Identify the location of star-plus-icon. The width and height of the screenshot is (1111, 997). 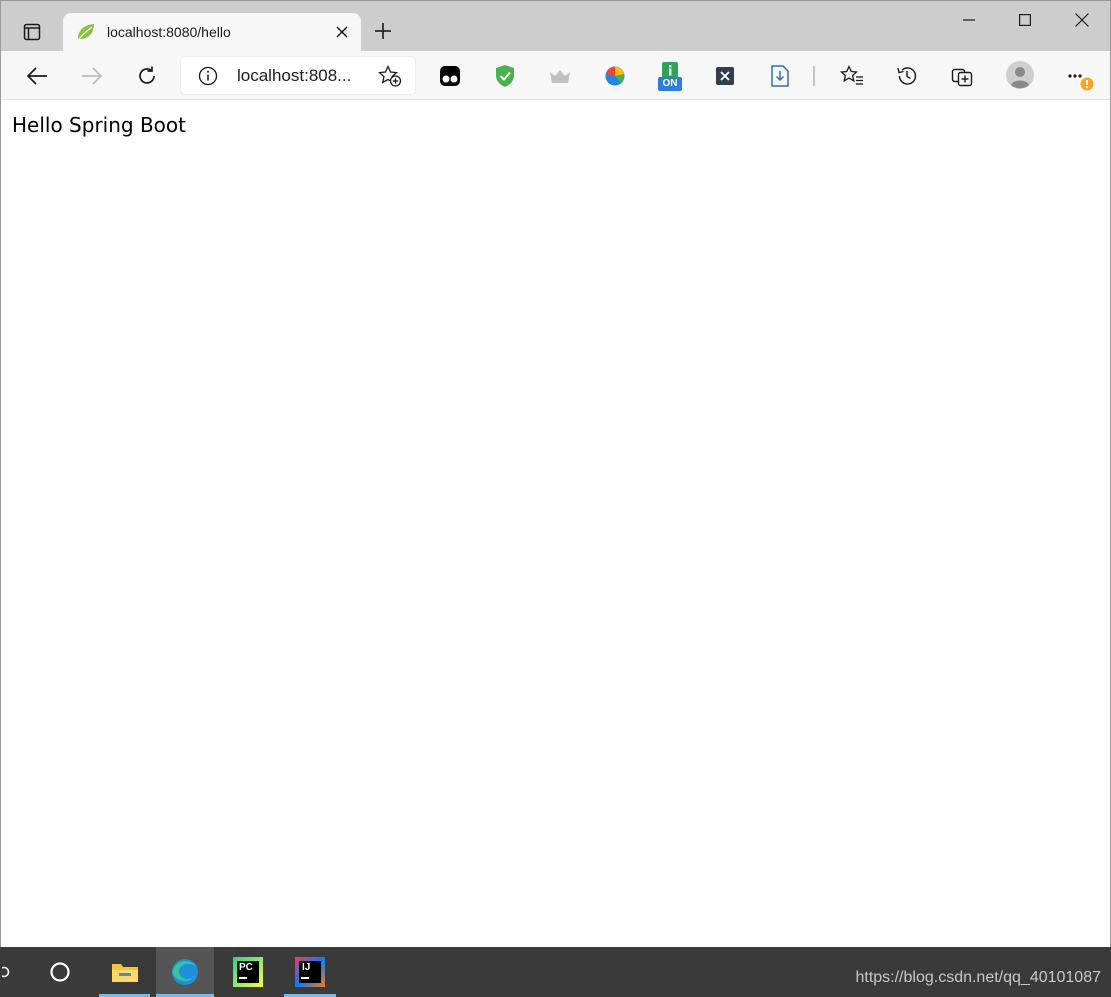
(390, 76).